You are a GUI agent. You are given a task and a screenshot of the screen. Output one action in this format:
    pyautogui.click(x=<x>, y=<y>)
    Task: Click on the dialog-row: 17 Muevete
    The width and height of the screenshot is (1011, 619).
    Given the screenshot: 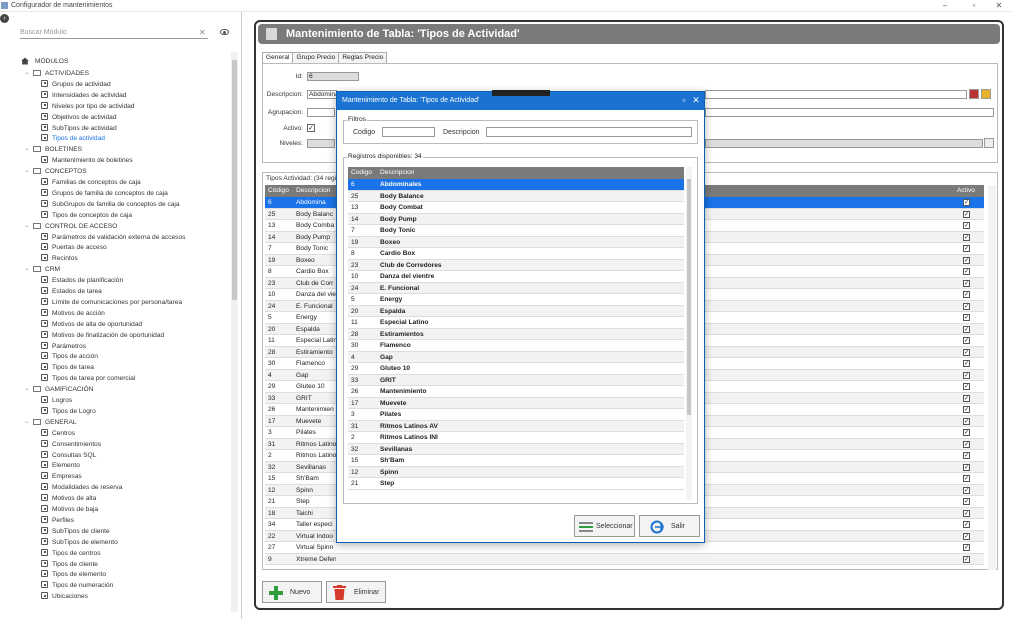 What is the action you would take?
    pyautogui.click(x=516, y=403)
    